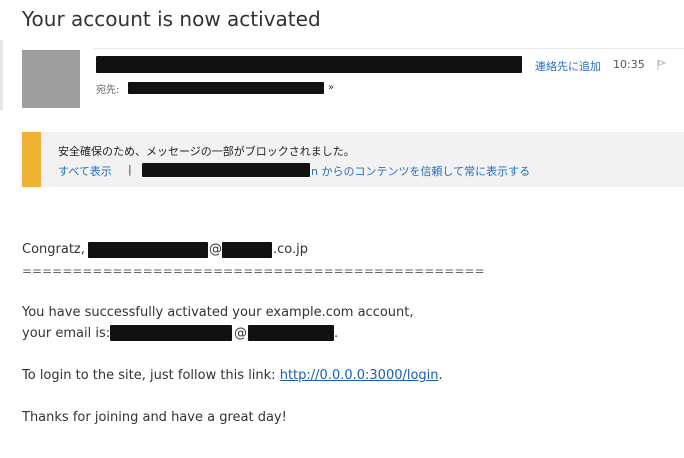 The height and width of the screenshot is (458, 684). Describe the element at coordinates (240, 333) in the screenshot. I see `email-at: @` at that location.